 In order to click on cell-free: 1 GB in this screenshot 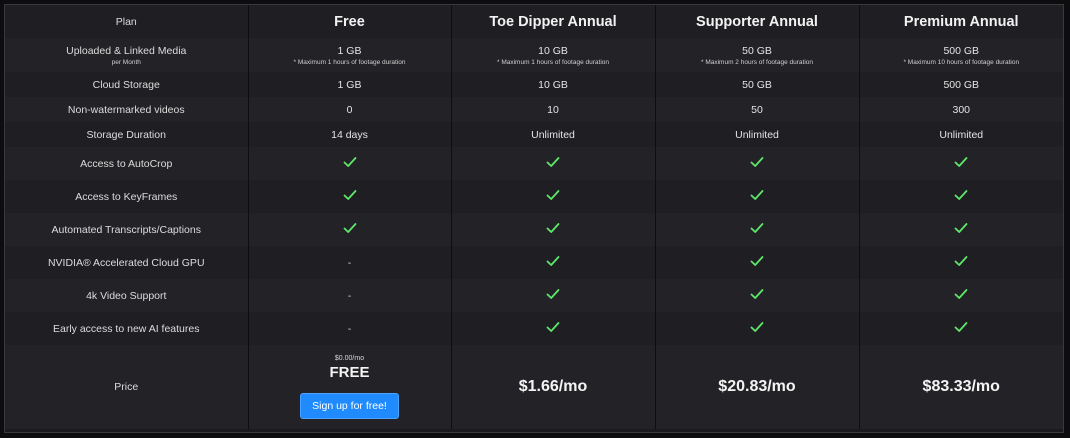, I will do `click(350, 84)`.